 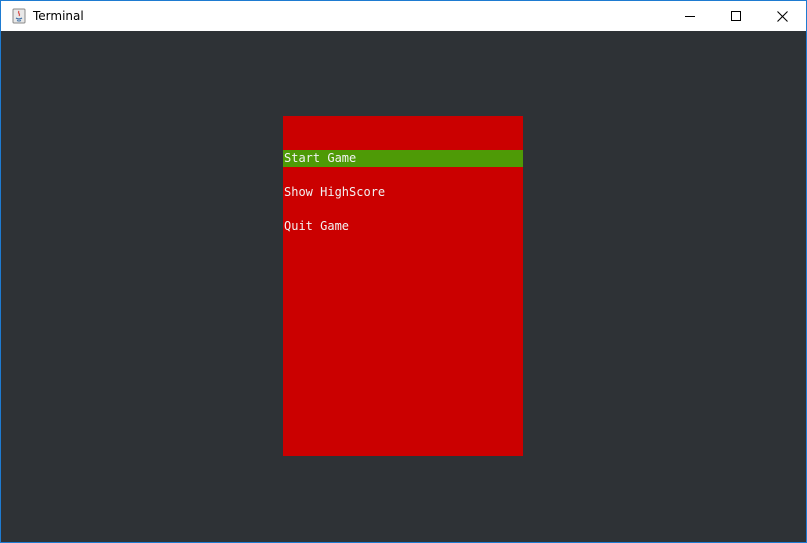 I want to click on window-title: Terminal, so click(x=58, y=16).